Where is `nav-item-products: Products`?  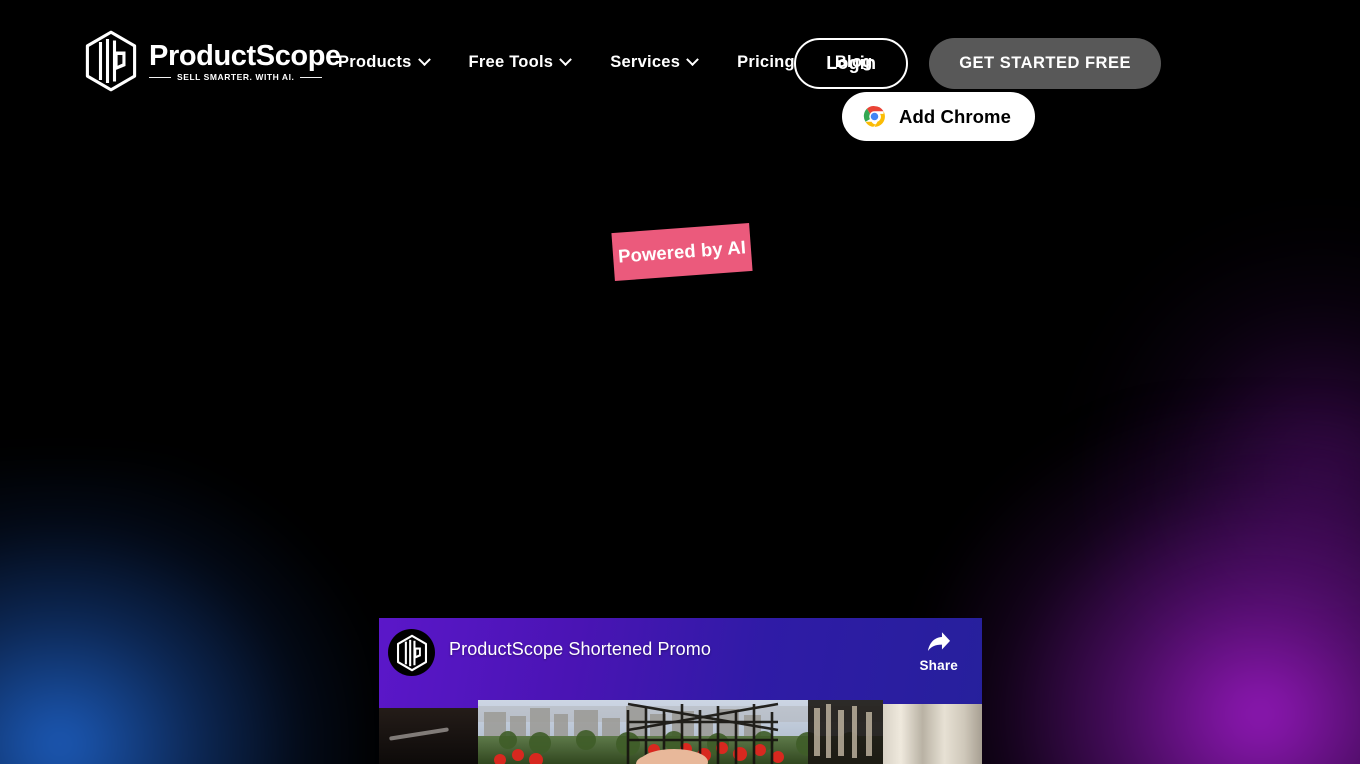
nav-item-products: Products is located at coordinates (384, 62).